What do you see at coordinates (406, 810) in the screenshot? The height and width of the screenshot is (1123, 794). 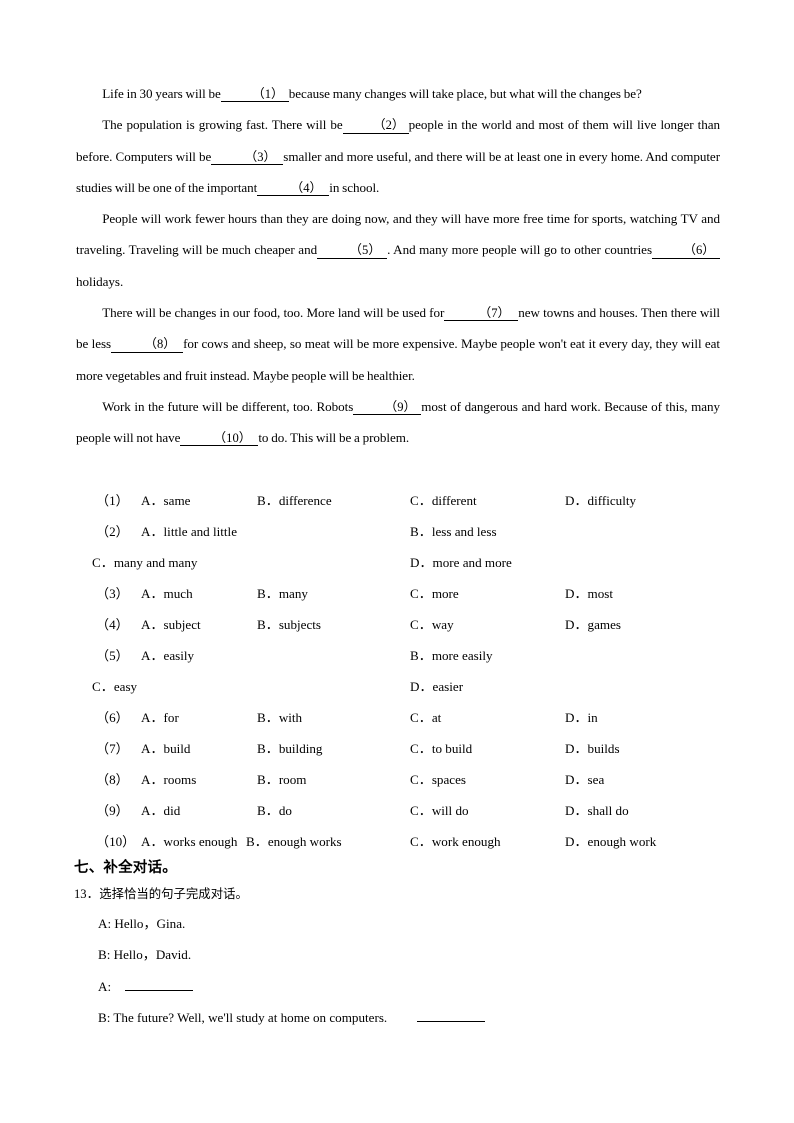 I see `option-row: （9） A．did B．do C．will do D．shall do` at bounding box center [406, 810].